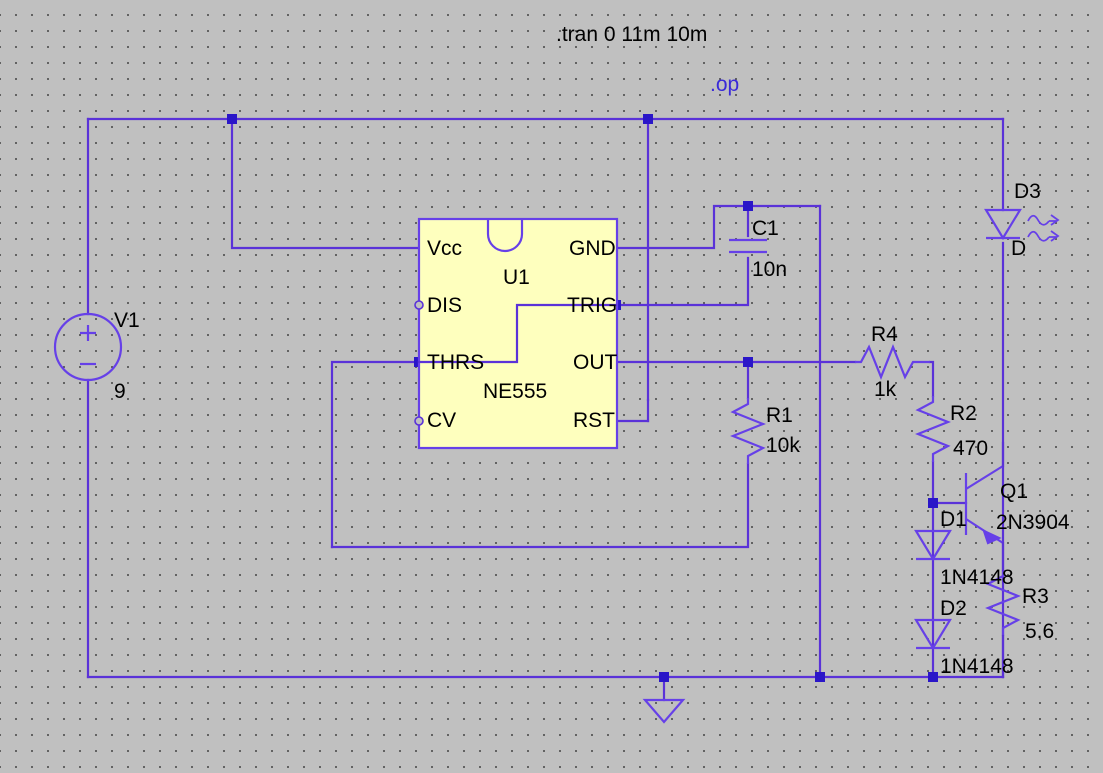 The height and width of the screenshot is (773, 1103). What do you see at coordinates (1035, 596) in the screenshot?
I see `label-r3-ref: R3` at bounding box center [1035, 596].